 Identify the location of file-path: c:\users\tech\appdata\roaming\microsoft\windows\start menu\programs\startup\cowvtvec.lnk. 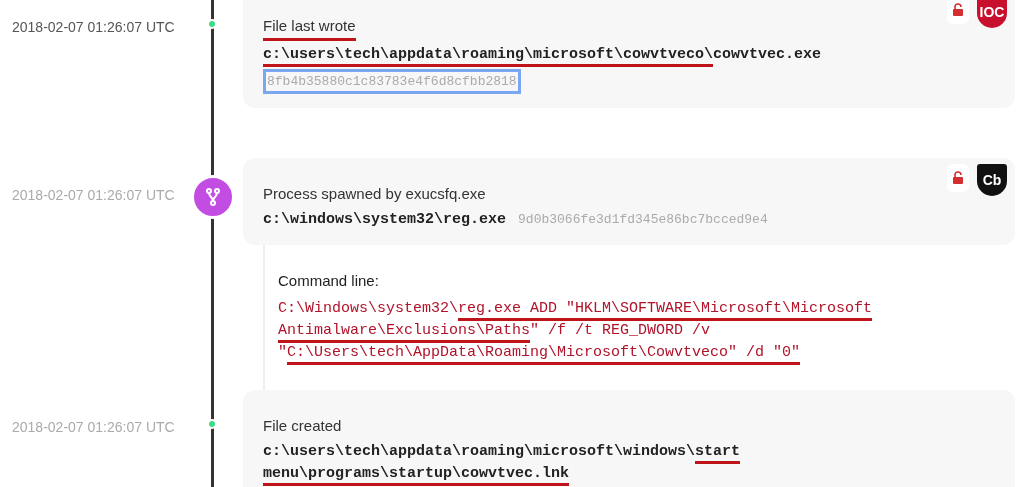
(502, 462).